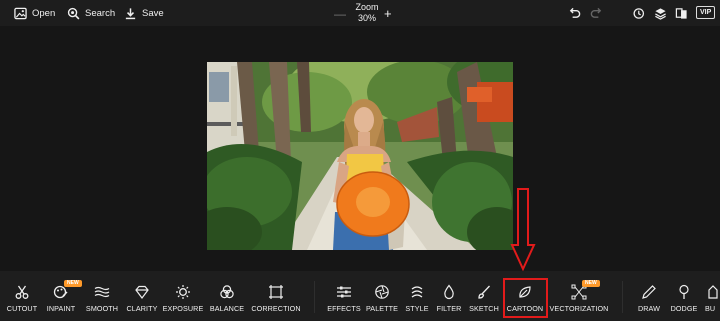  I want to click on top-toolbar: Open Search Save — Zoom 30% + VIP, so click(360, 13).